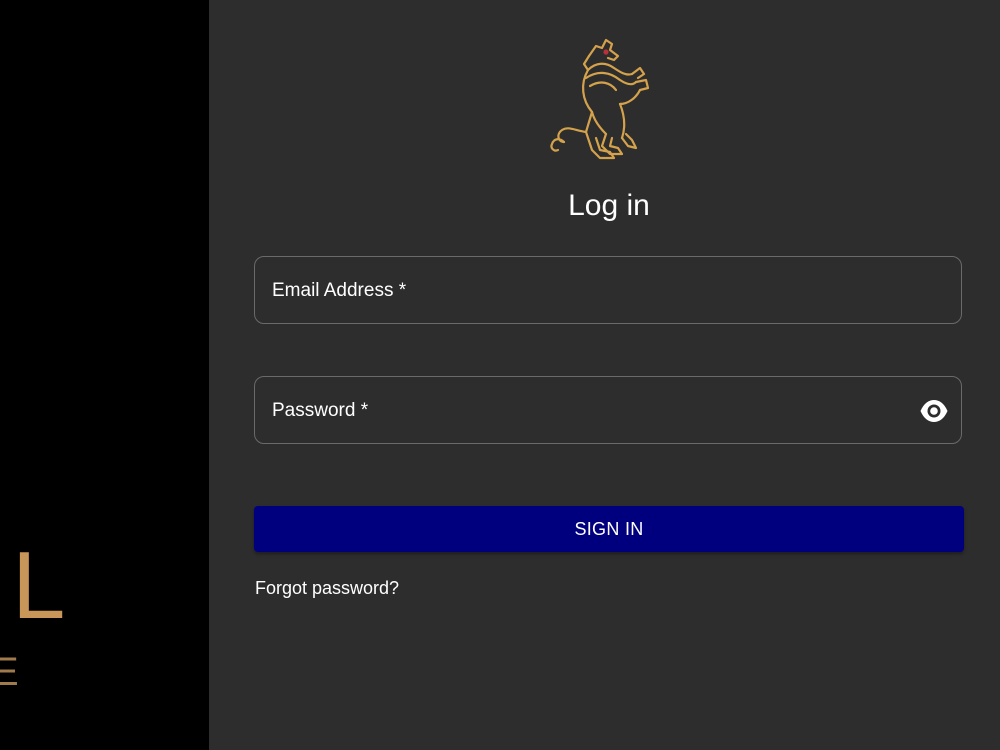 The image size is (1000, 750). Describe the element at coordinates (39, 585) in the screenshot. I see `brand-wordmark-letter: L` at that location.